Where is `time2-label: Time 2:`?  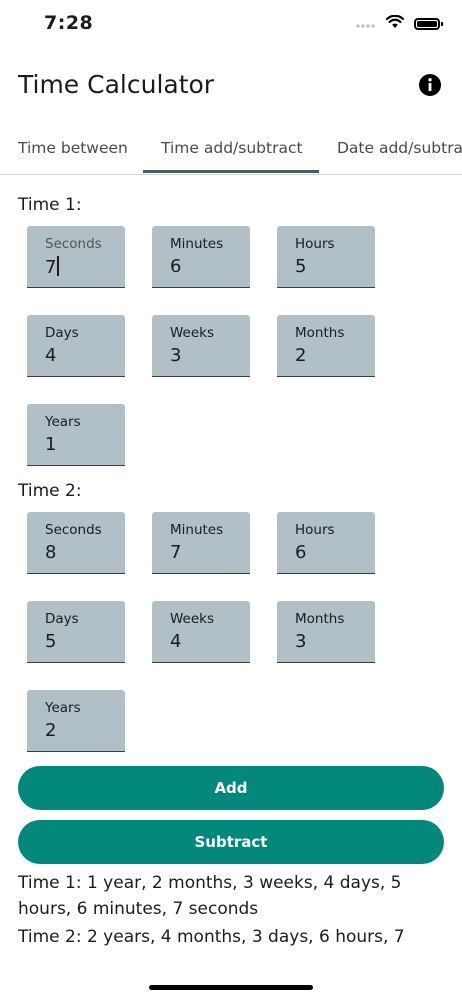 time2-label: Time 2: is located at coordinates (50, 491).